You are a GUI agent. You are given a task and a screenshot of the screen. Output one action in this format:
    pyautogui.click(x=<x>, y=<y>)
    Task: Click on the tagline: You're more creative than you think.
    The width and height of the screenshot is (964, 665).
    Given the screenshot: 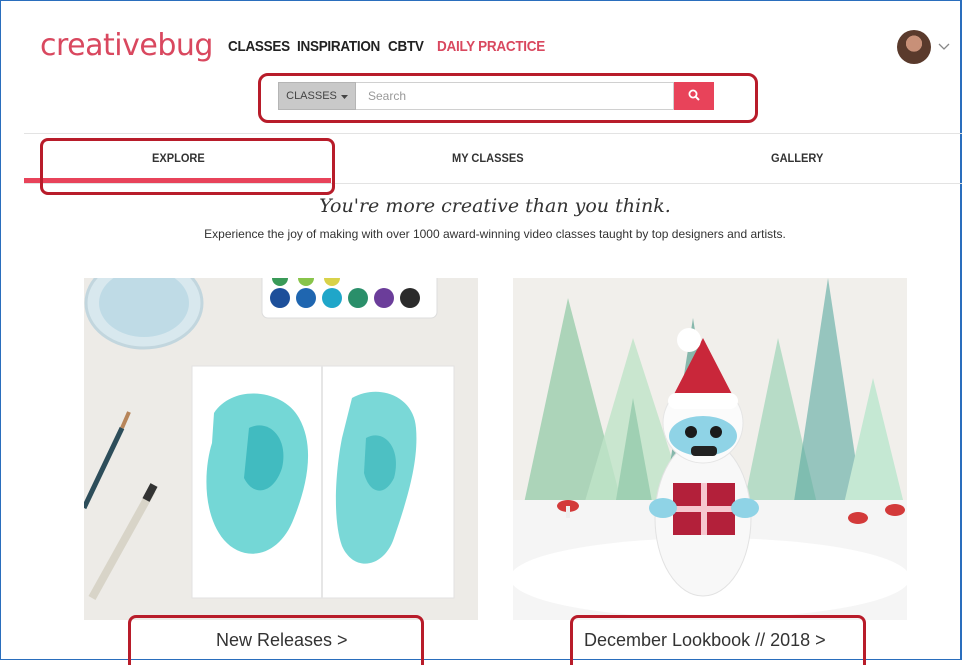 What is the action you would take?
    pyautogui.click(x=495, y=206)
    